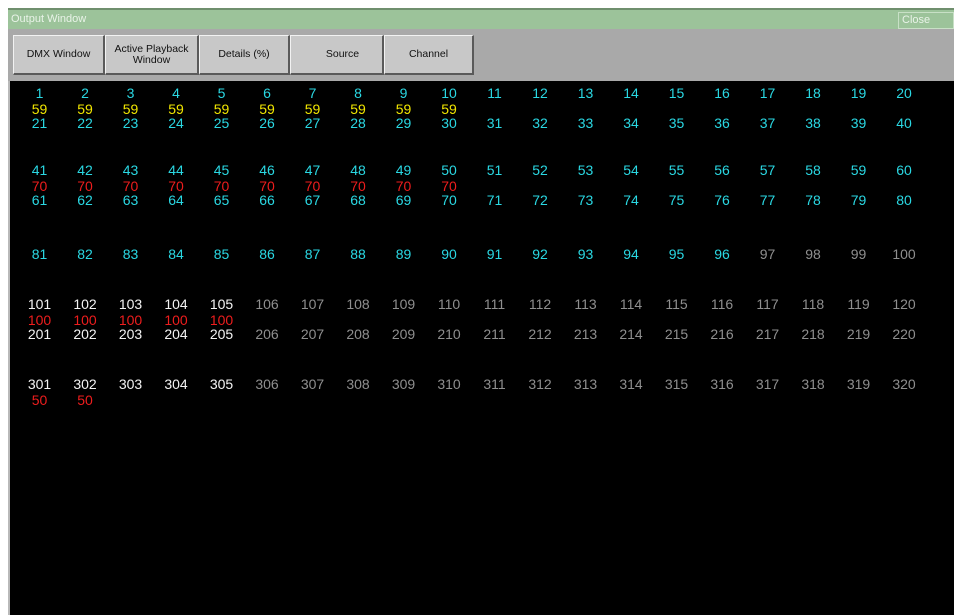 Image resolution: width=954 pixels, height=615 pixels. Describe the element at coordinates (904, 384) in the screenshot. I see `channel-cell: 320` at that location.